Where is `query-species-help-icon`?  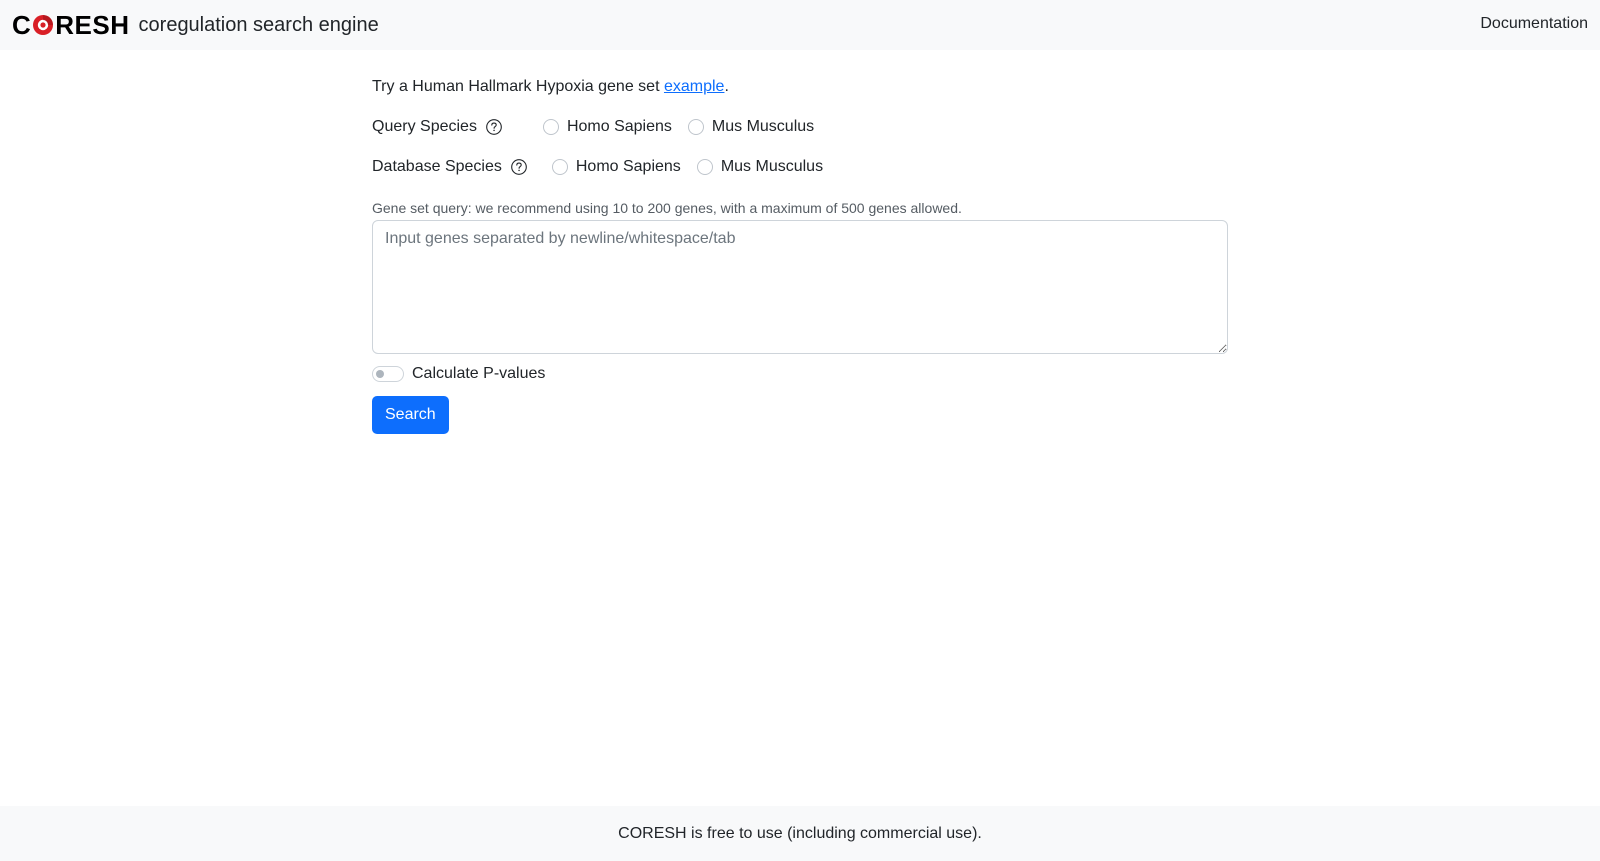
query-species-help-icon is located at coordinates (494, 127).